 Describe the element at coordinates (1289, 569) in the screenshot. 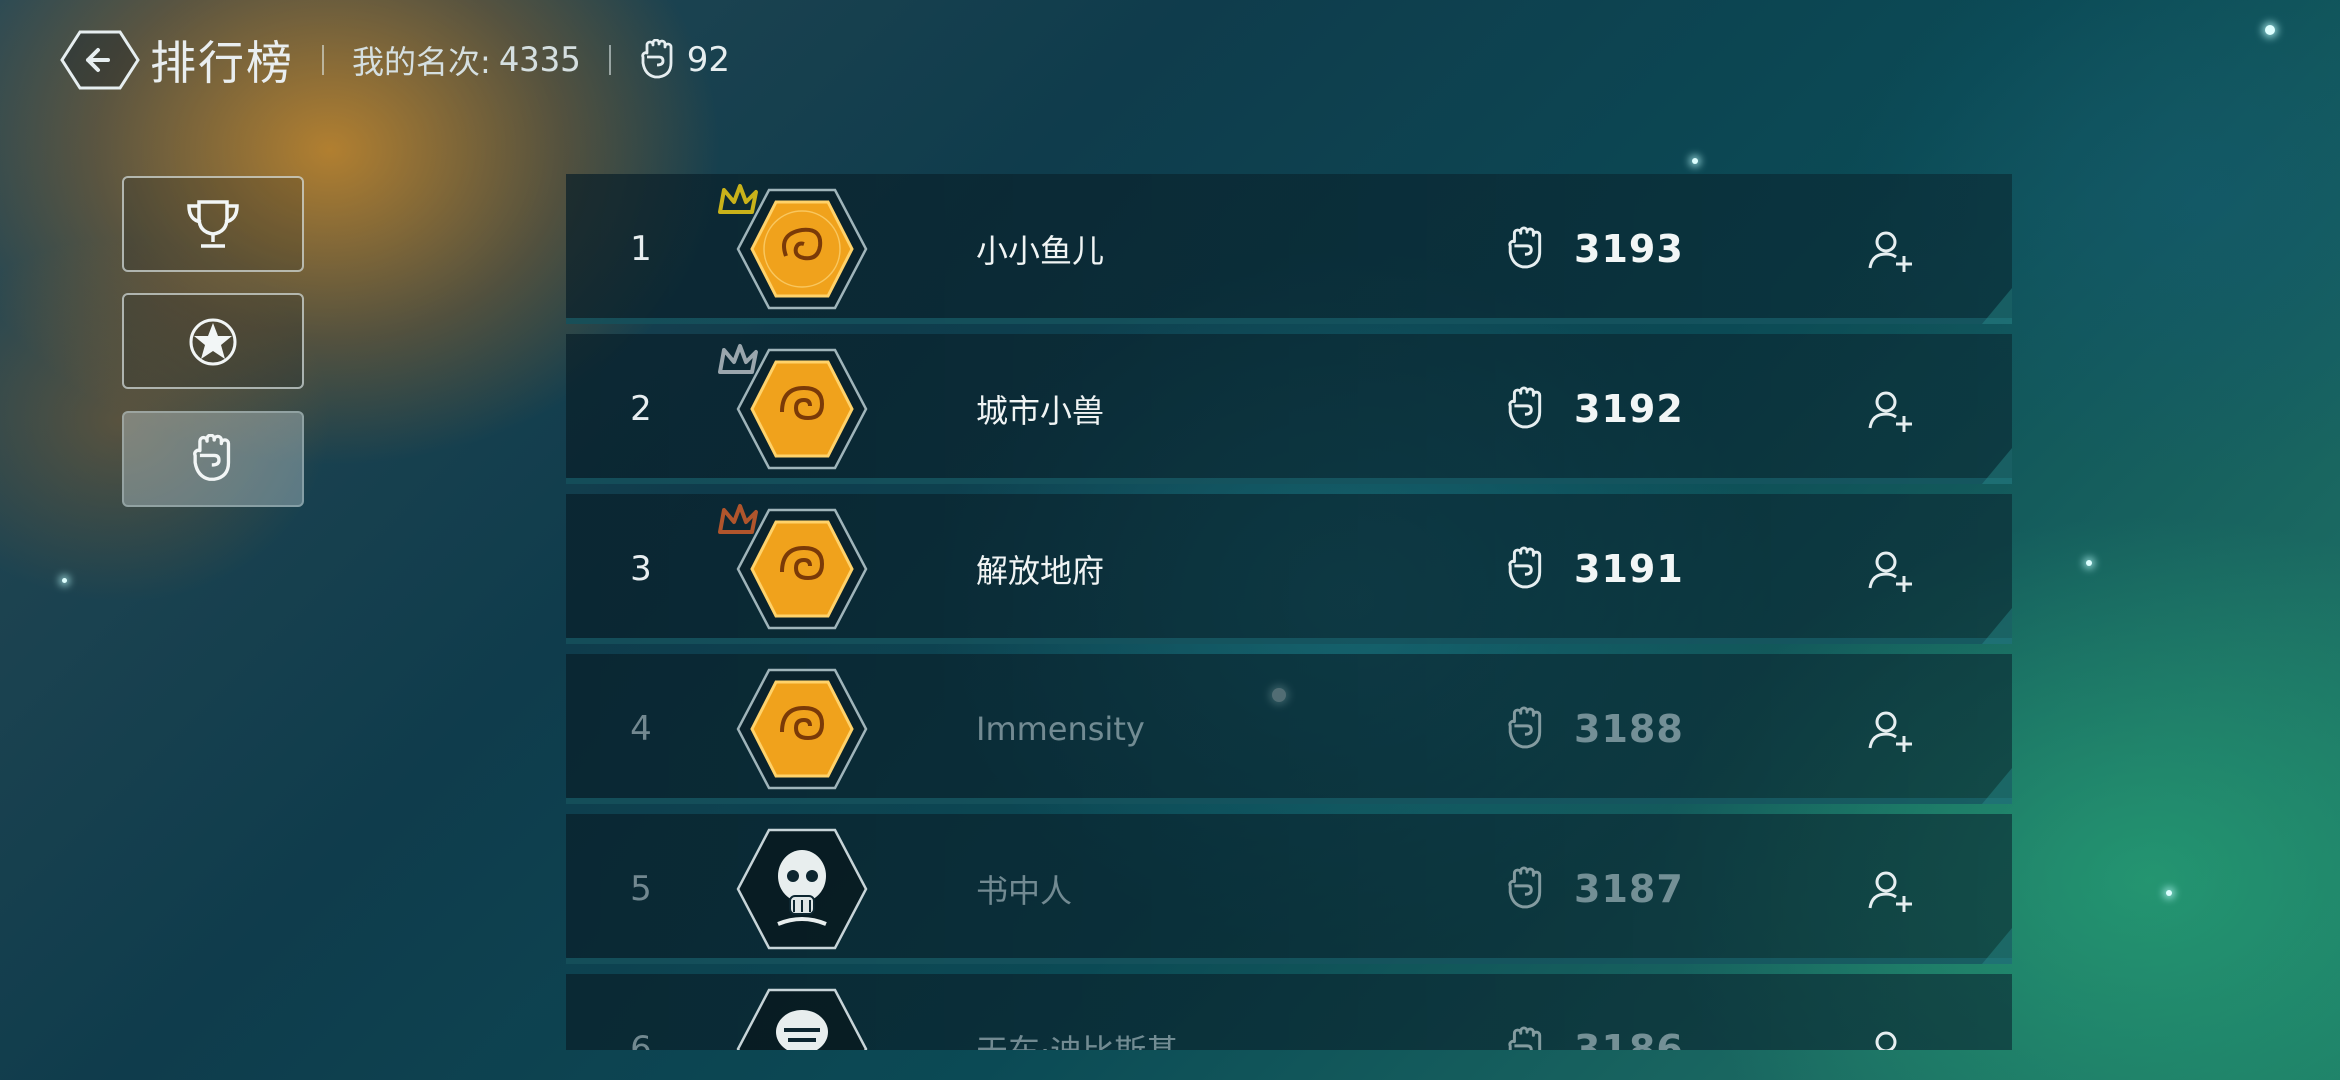

I see `leaderboard-row: 3 解放地府 3191` at that location.